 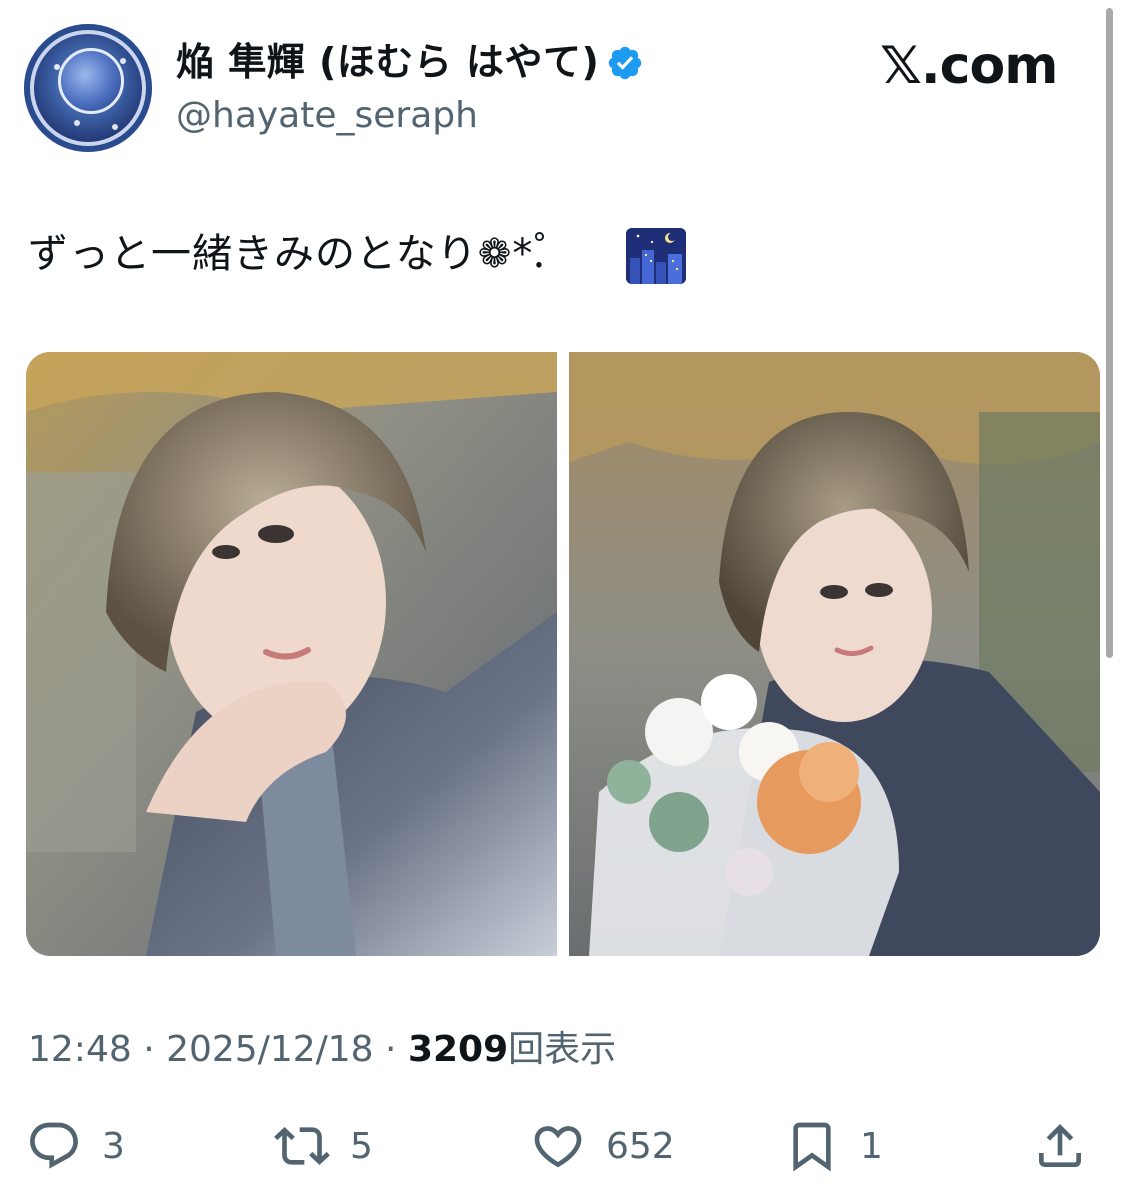 I want to click on retweet-button: 5, so click(x=323, y=1146).